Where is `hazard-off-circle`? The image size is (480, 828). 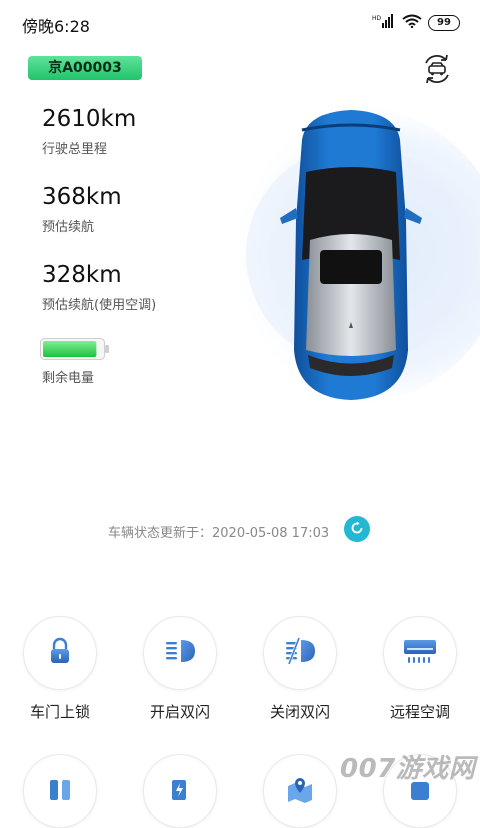
hazard-off-circle is located at coordinates (300, 653).